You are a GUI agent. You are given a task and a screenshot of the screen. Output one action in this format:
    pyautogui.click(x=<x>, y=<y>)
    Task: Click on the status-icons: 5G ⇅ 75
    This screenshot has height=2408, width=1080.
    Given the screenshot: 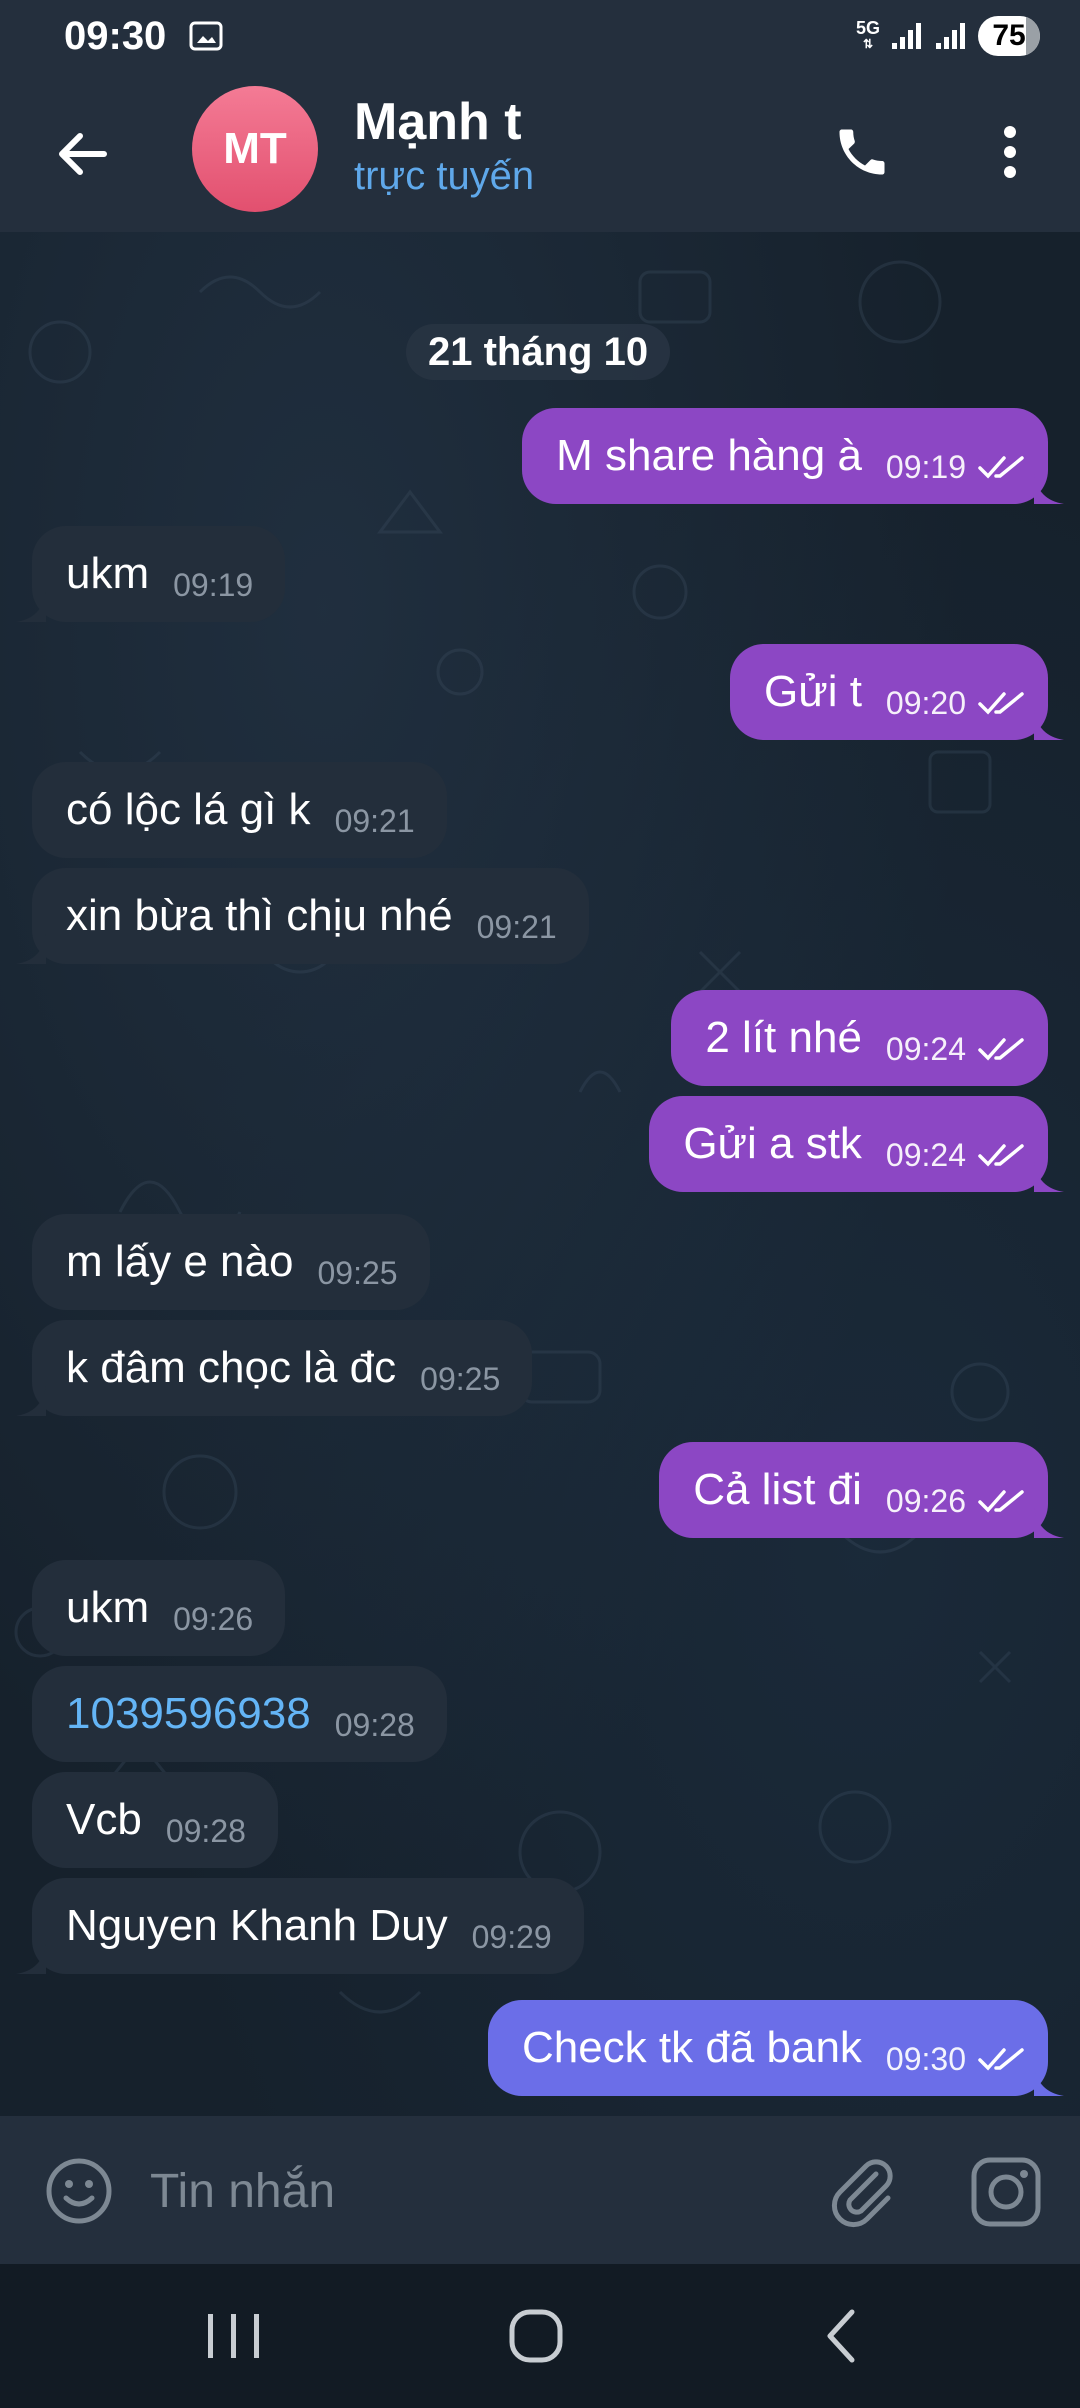 What is the action you would take?
    pyautogui.click(x=948, y=36)
    